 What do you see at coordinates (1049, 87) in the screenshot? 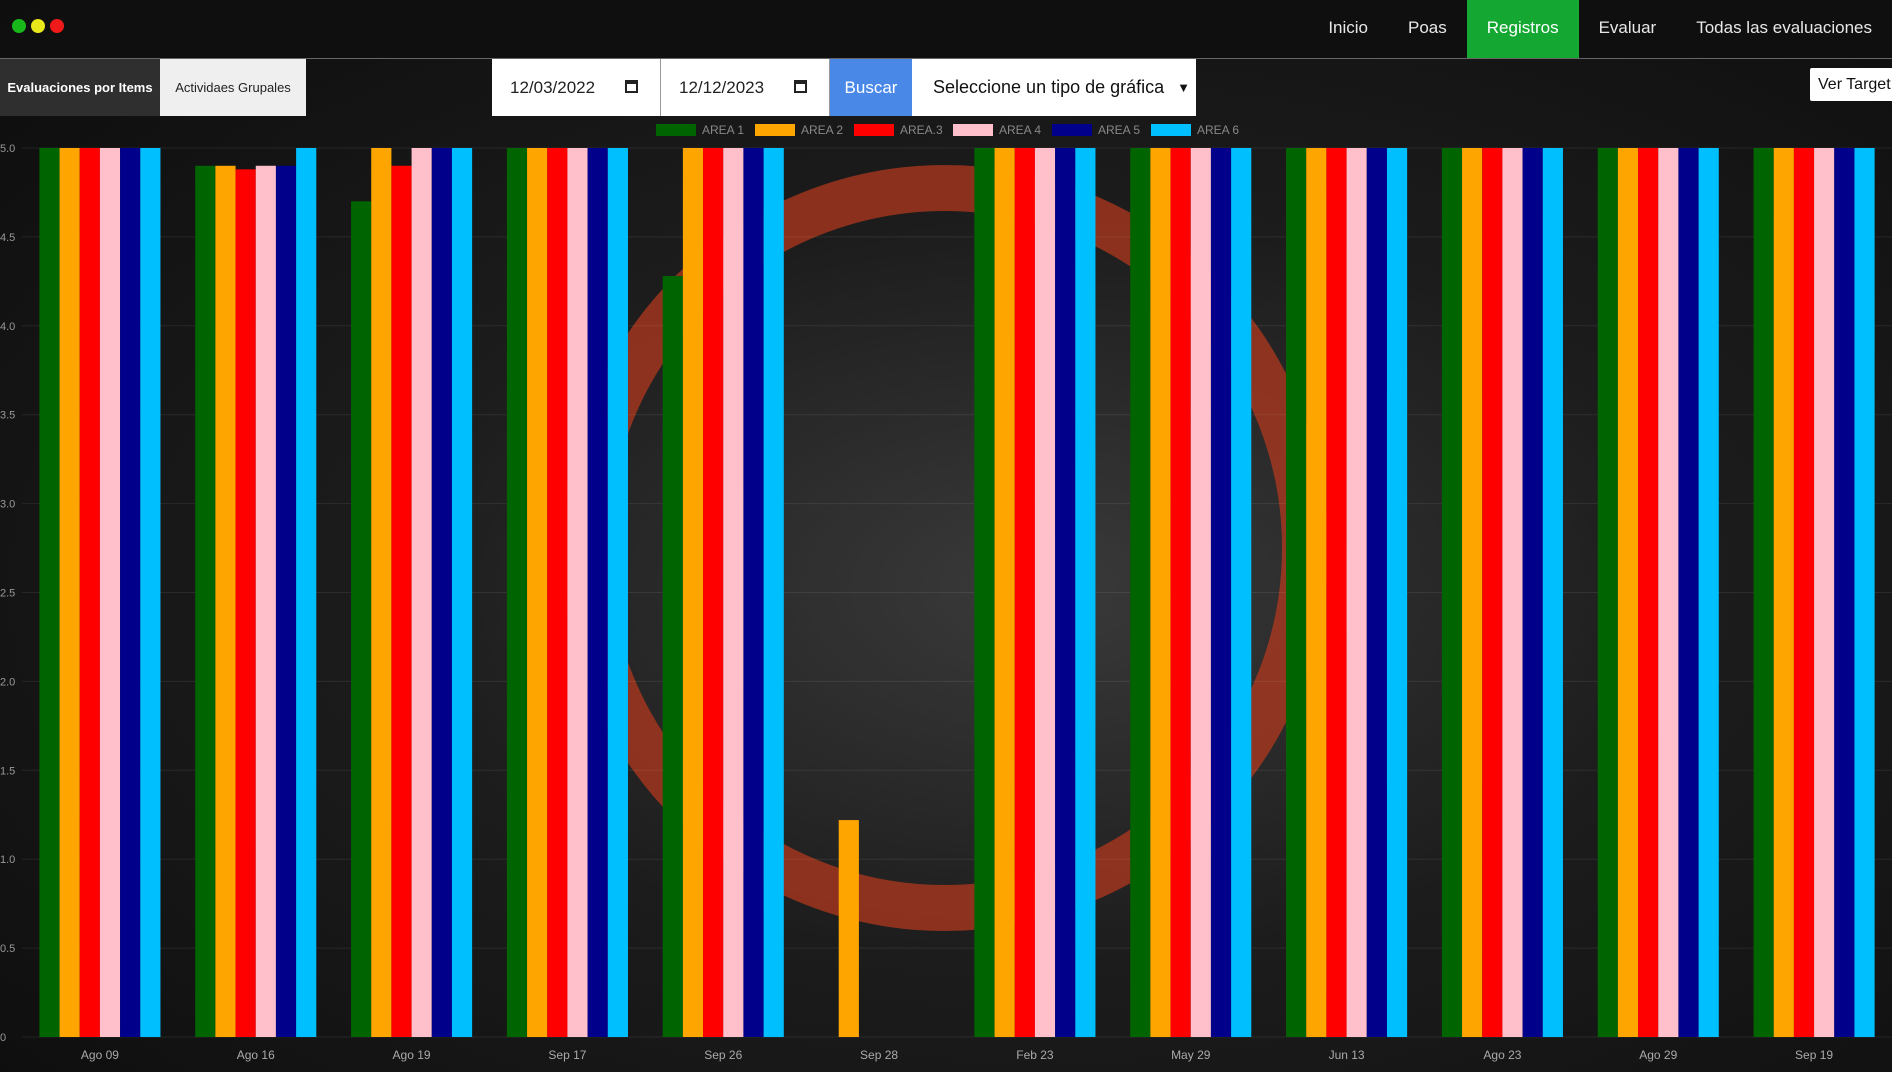
I see `chart-type-selected: Seleccione un tipo de gráfica` at bounding box center [1049, 87].